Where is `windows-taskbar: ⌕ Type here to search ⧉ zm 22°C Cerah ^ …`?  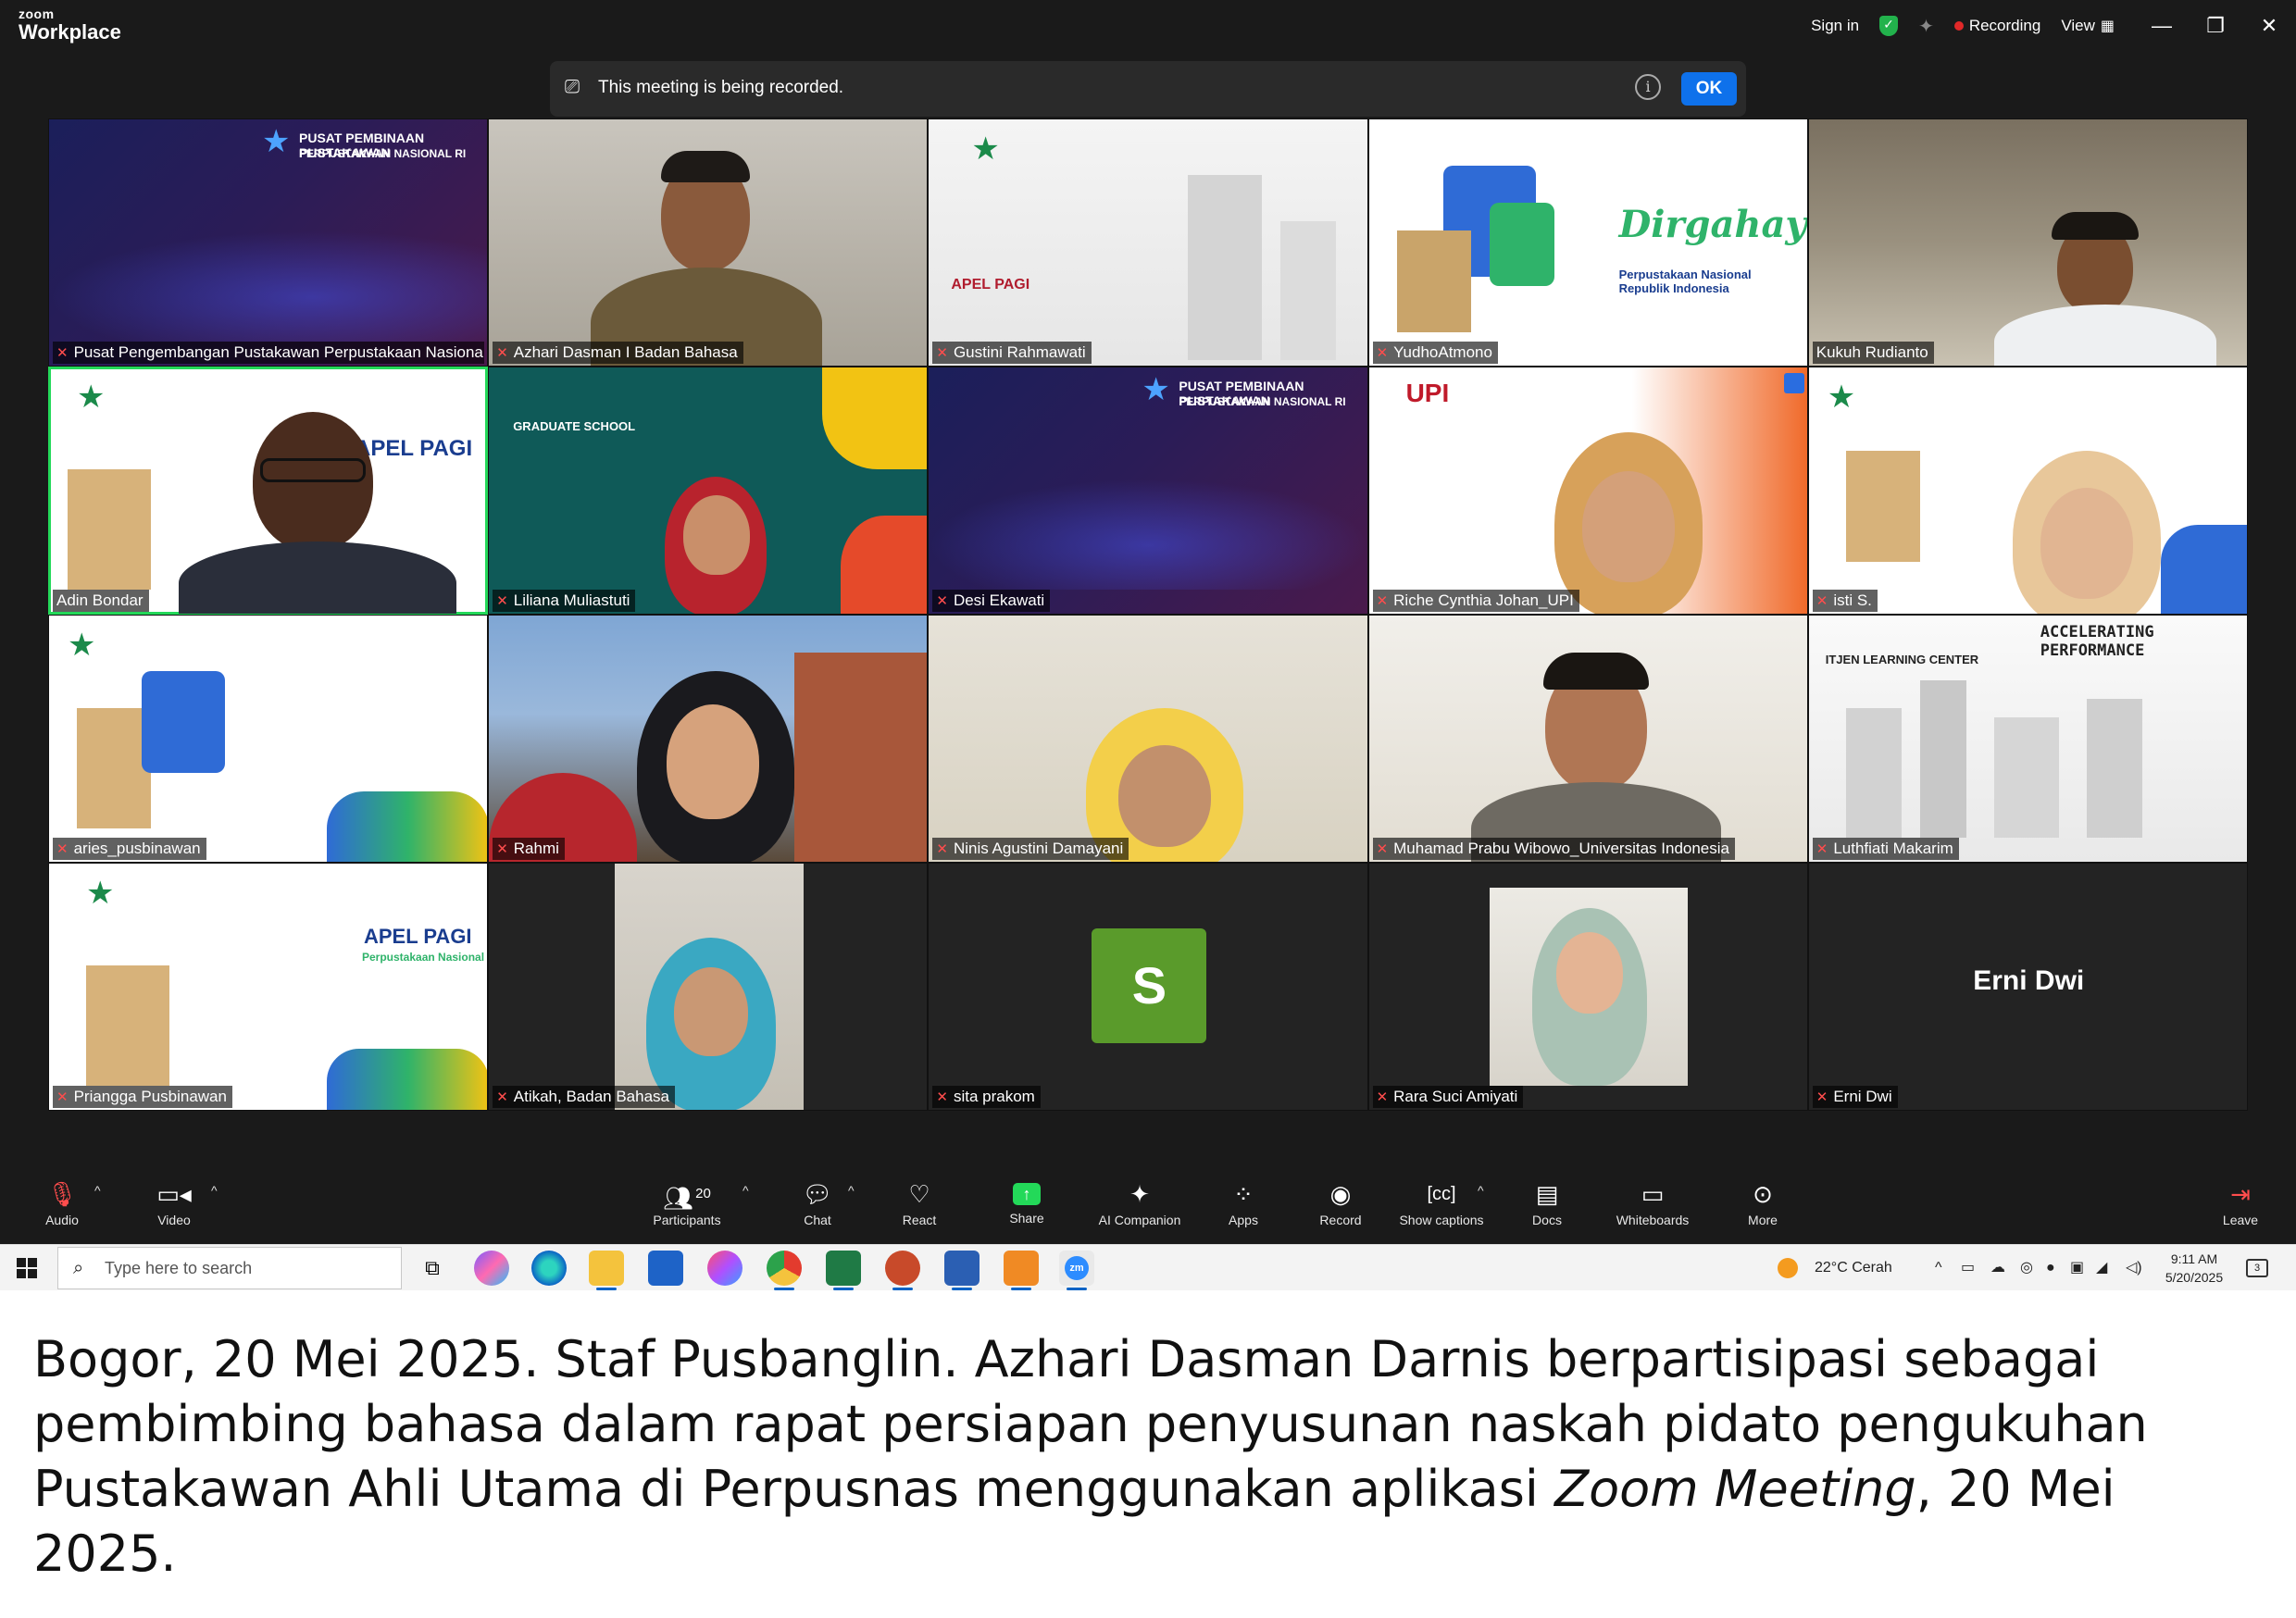 windows-taskbar: ⌕ Type here to search ⧉ zm 22°C Cerah ^ … is located at coordinates (1148, 1267).